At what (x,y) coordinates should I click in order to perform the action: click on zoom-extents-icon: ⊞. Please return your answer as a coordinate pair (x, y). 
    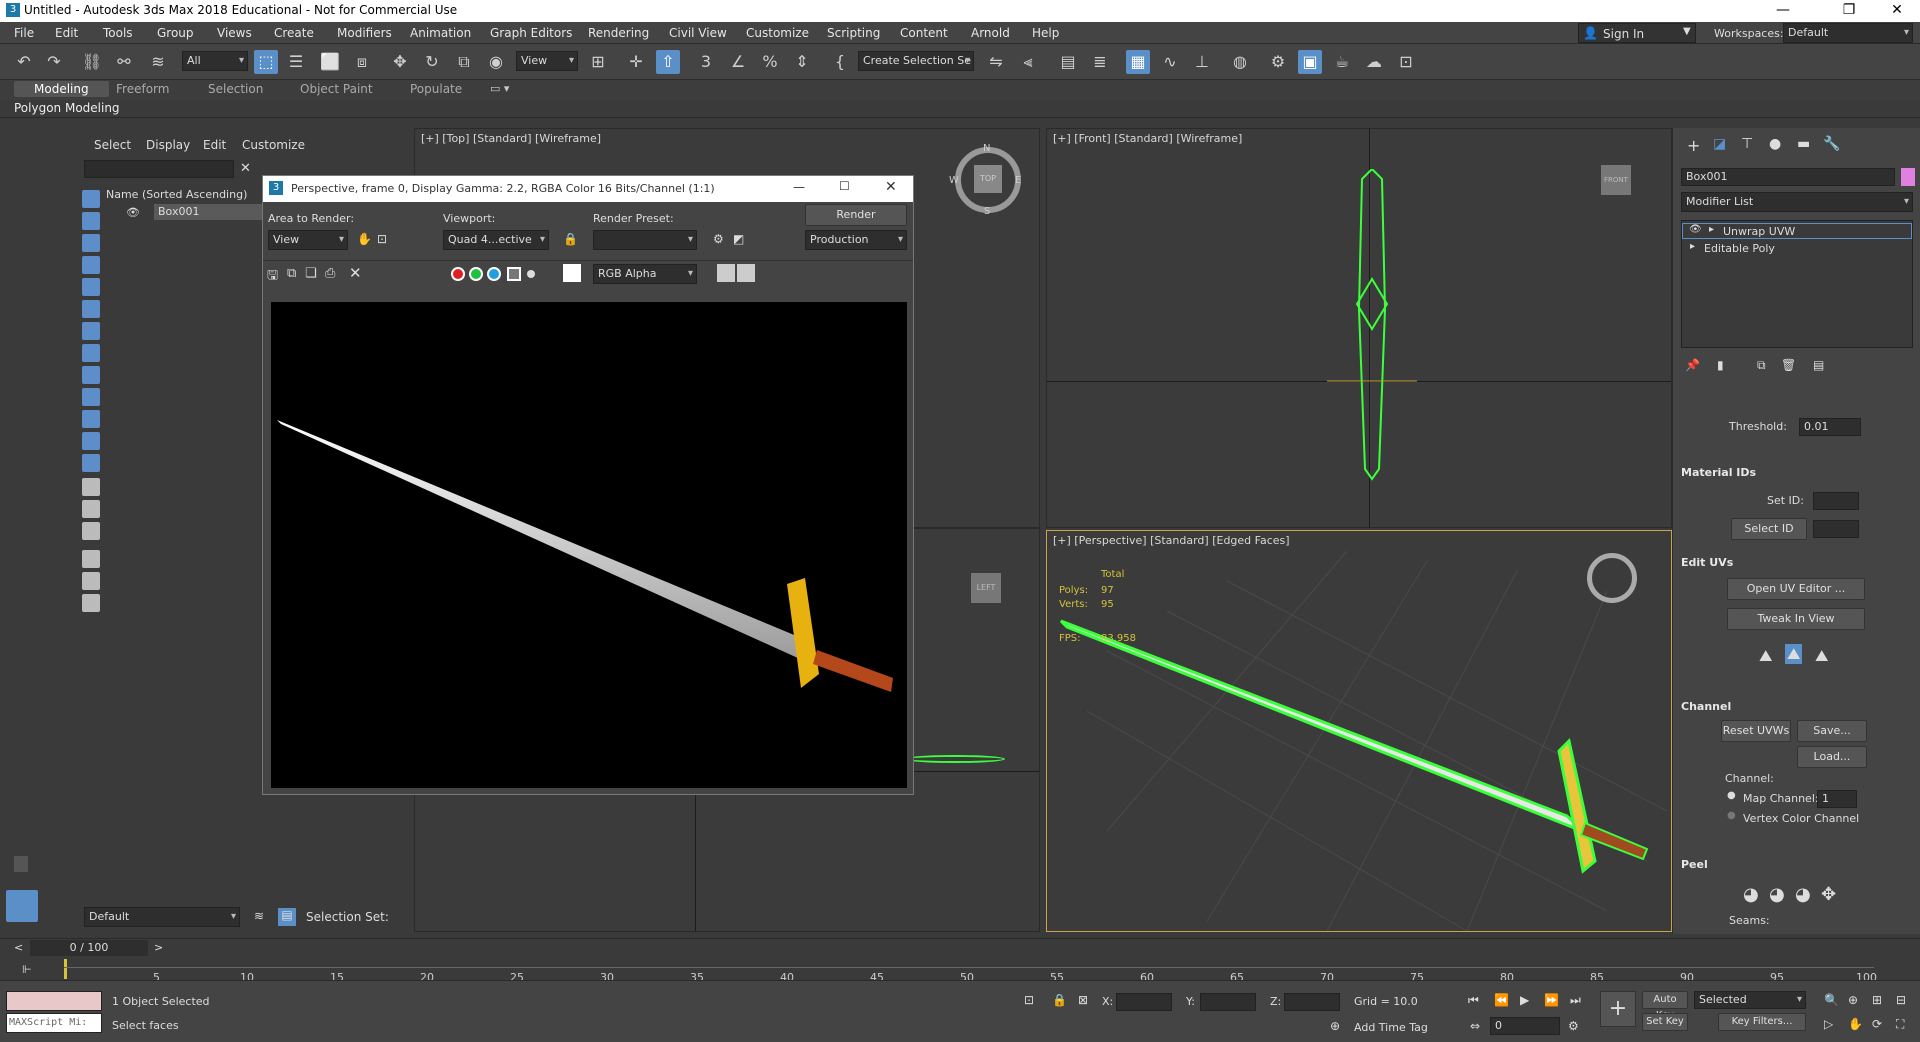
    Looking at the image, I should click on (1877, 1000).